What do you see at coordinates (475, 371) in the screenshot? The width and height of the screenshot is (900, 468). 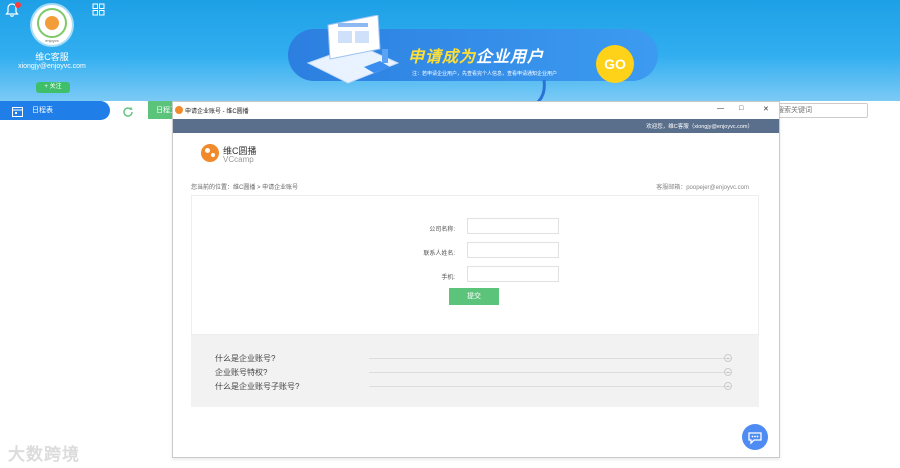 I see `faq-section` at bounding box center [475, 371].